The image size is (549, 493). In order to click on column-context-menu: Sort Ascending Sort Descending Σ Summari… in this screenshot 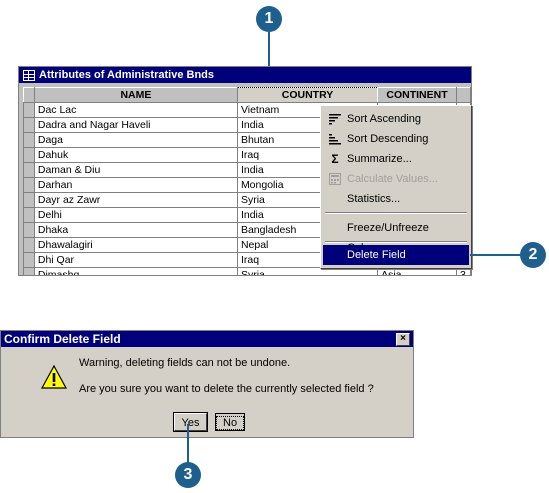, I will do `click(396, 187)`.